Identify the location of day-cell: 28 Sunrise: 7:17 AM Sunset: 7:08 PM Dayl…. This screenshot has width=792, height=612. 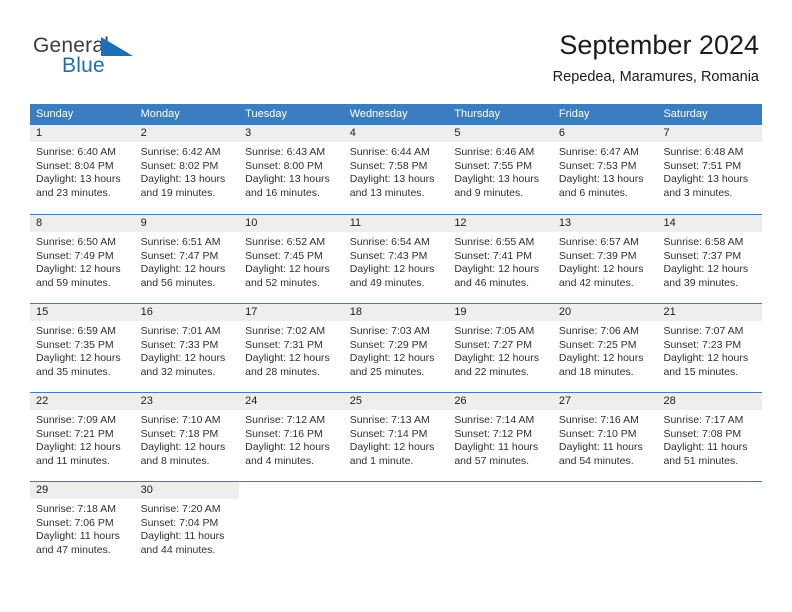
(710, 437).